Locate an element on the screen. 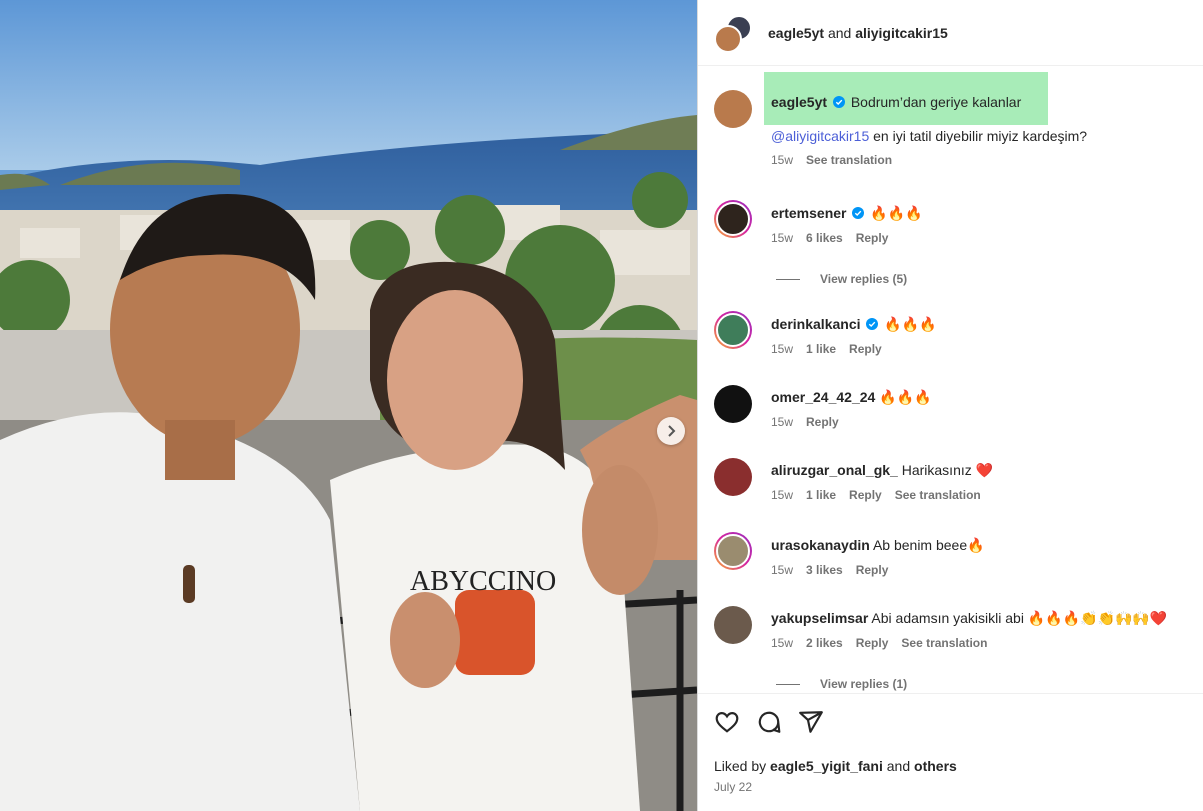 The image size is (1203, 811). caption-text: Bodrum’dan geriye kalanlar is located at coordinates (936, 102).